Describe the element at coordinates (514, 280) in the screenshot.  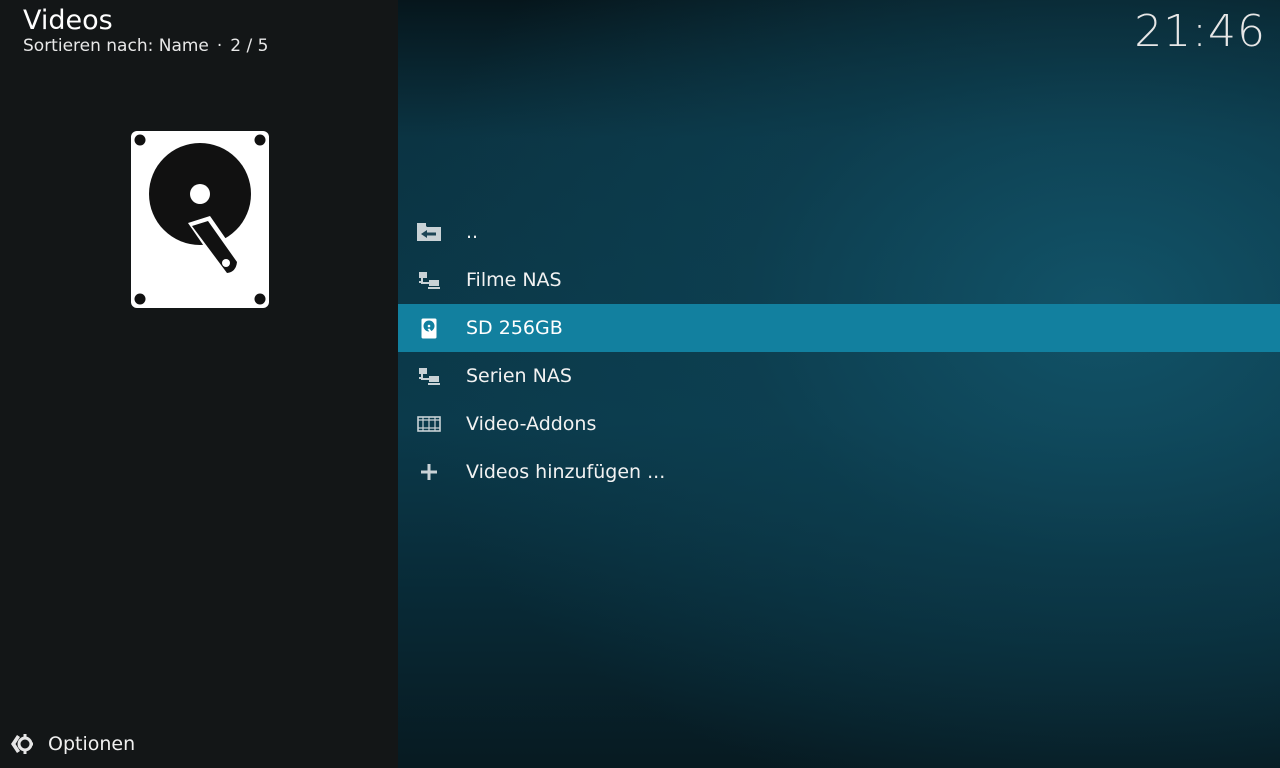
I see `list-item-label: Filme NAS` at that location.